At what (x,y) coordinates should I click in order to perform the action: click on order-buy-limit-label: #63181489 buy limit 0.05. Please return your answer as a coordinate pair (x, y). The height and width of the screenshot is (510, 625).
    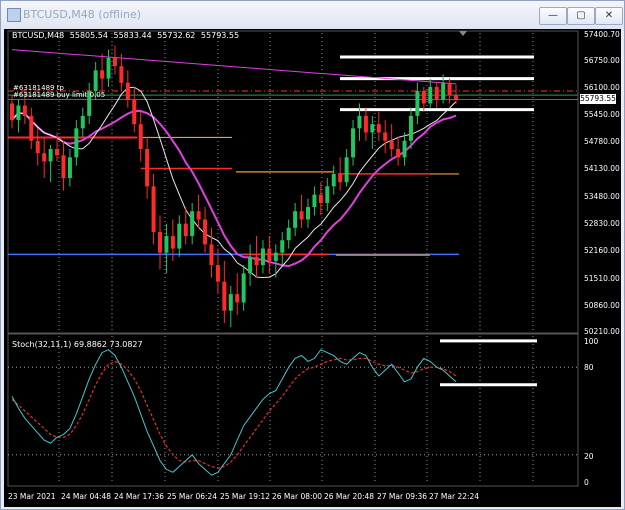
    Looking at the image, I should click on (59, 95).